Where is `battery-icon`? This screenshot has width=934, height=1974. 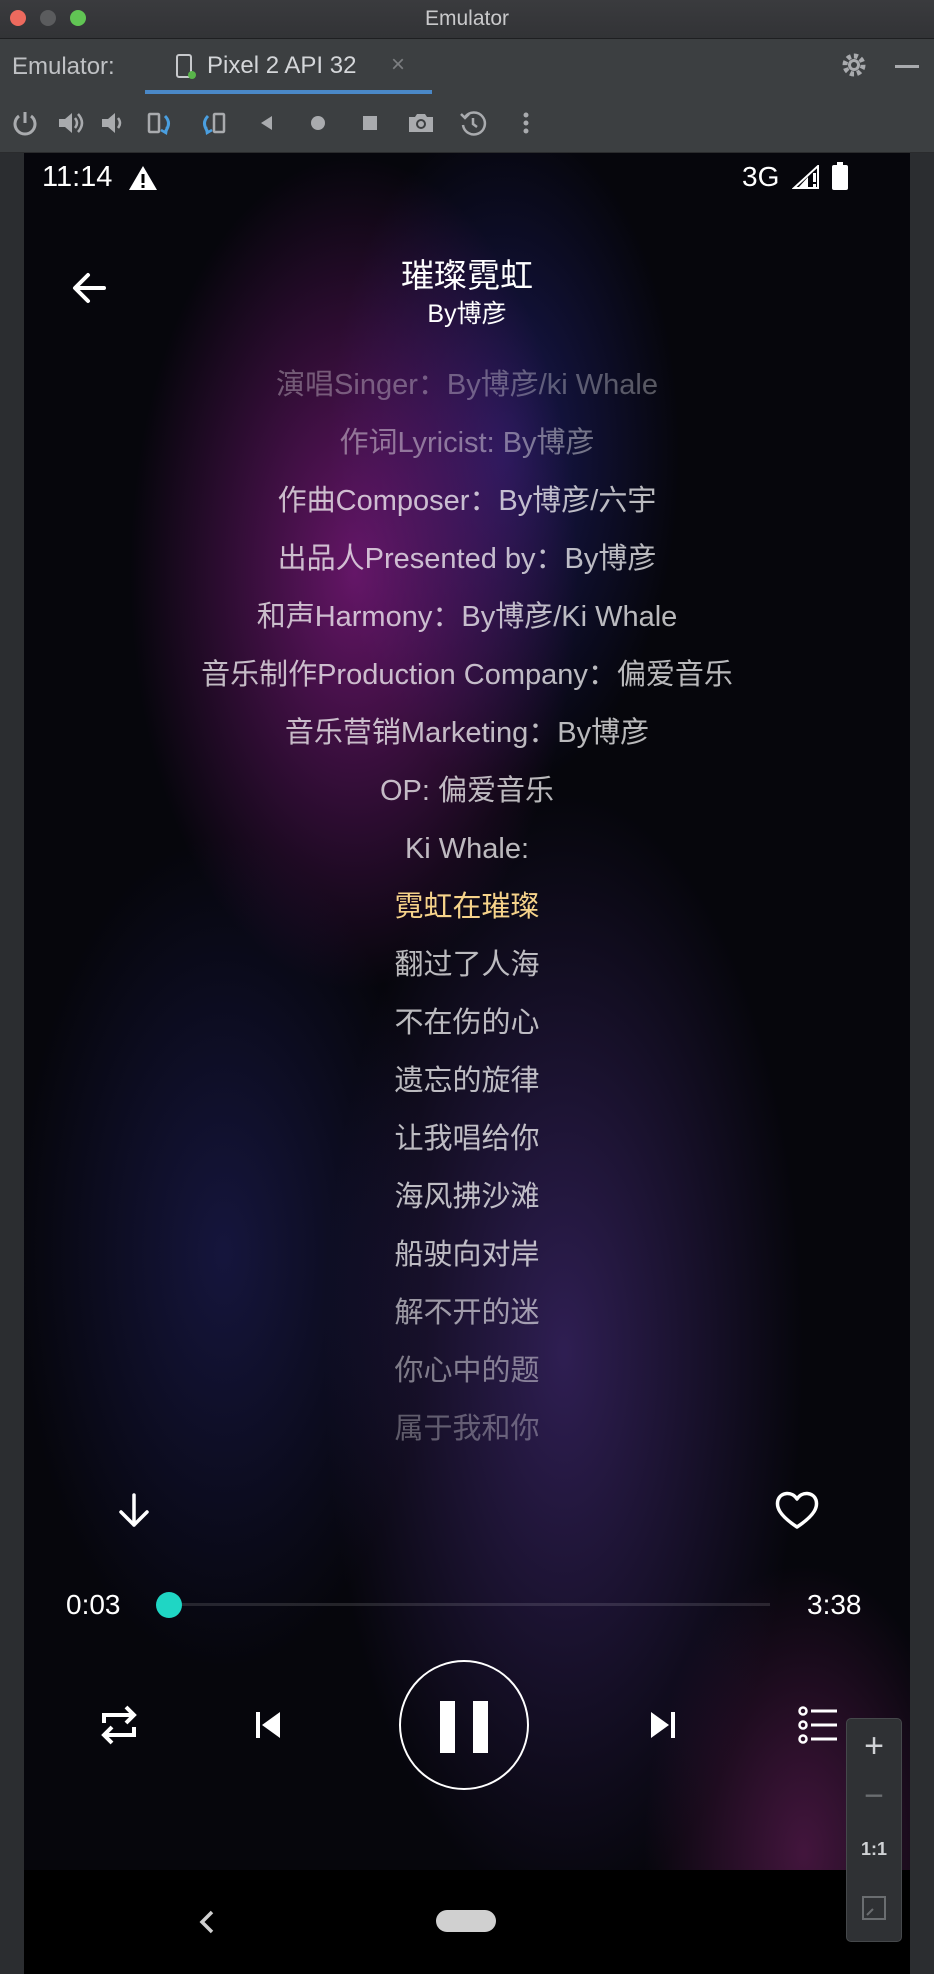 battery-icon is located at coordinates (840, 176).